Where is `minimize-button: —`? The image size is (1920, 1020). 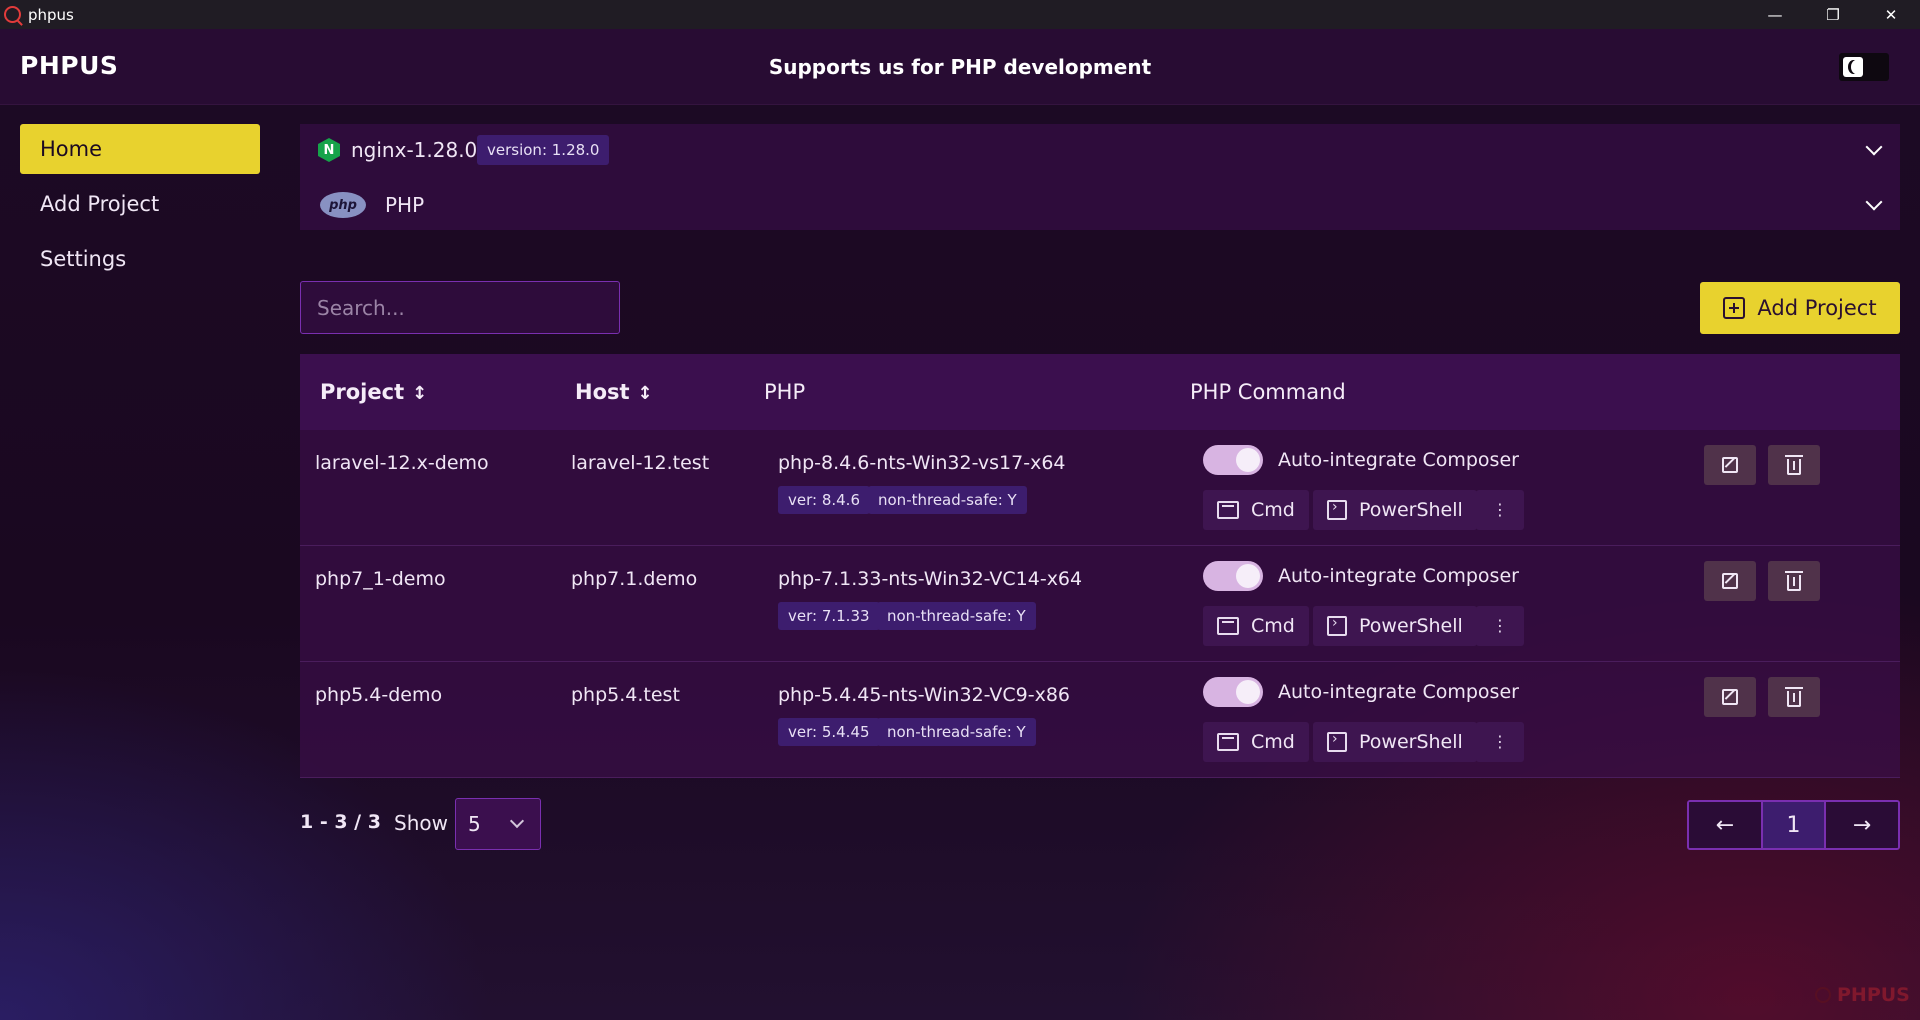
minimize-button: — is located at coordinates (1775, 14).